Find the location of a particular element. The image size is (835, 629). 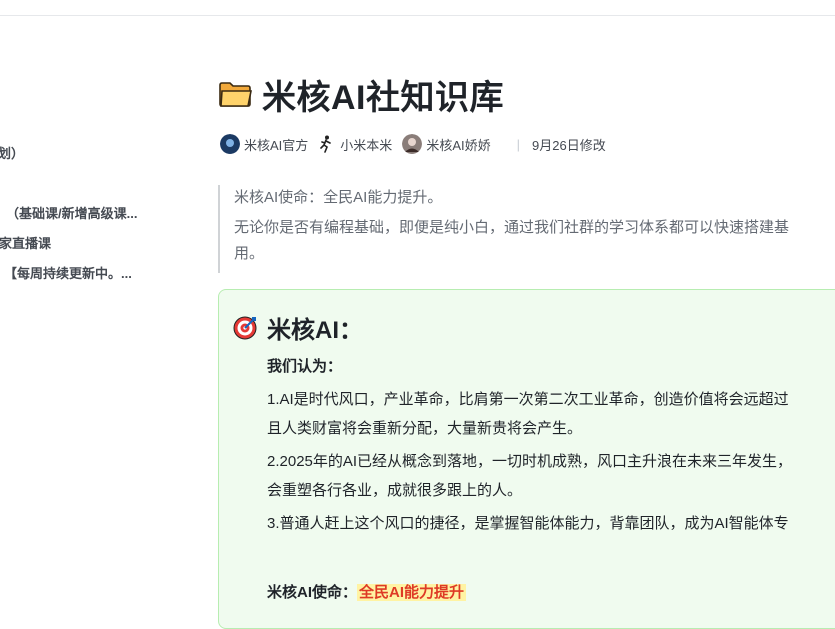

target-icon is located at coordinates (245, 327).